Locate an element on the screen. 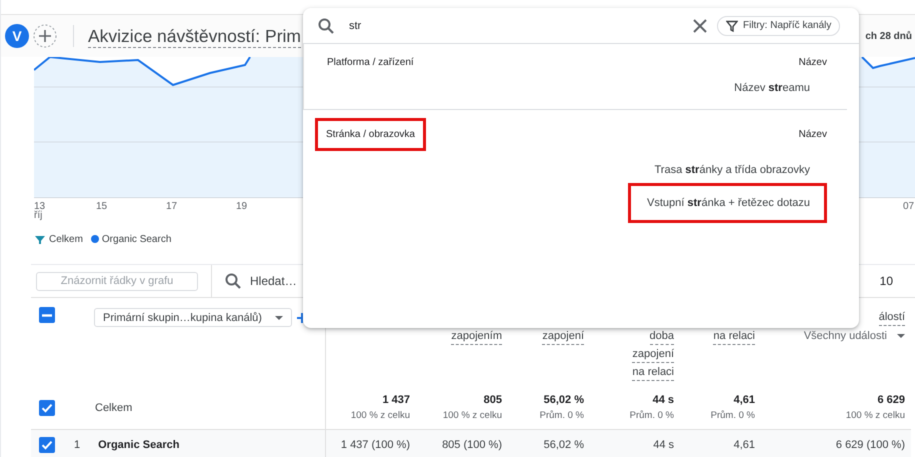 This screenshot has width=915, height=457. row-number: 1 is located at coordinates (77, 445).